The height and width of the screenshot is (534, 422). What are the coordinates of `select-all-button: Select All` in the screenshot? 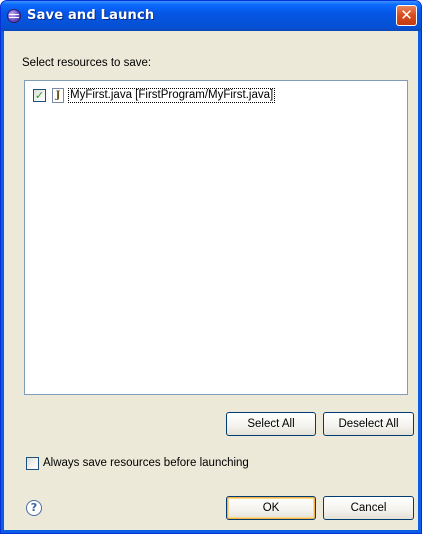 It's located at (271, 424).